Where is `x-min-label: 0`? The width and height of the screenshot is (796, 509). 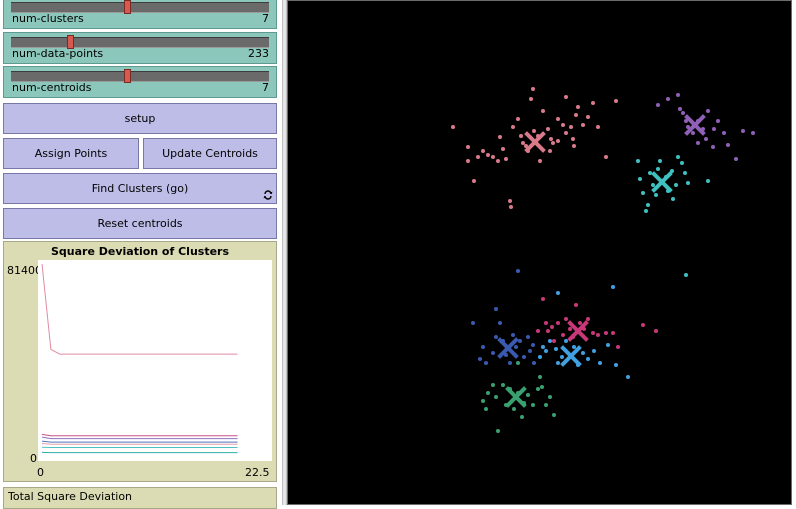
x-min-label: 0 is located at coordinates (40, 472).